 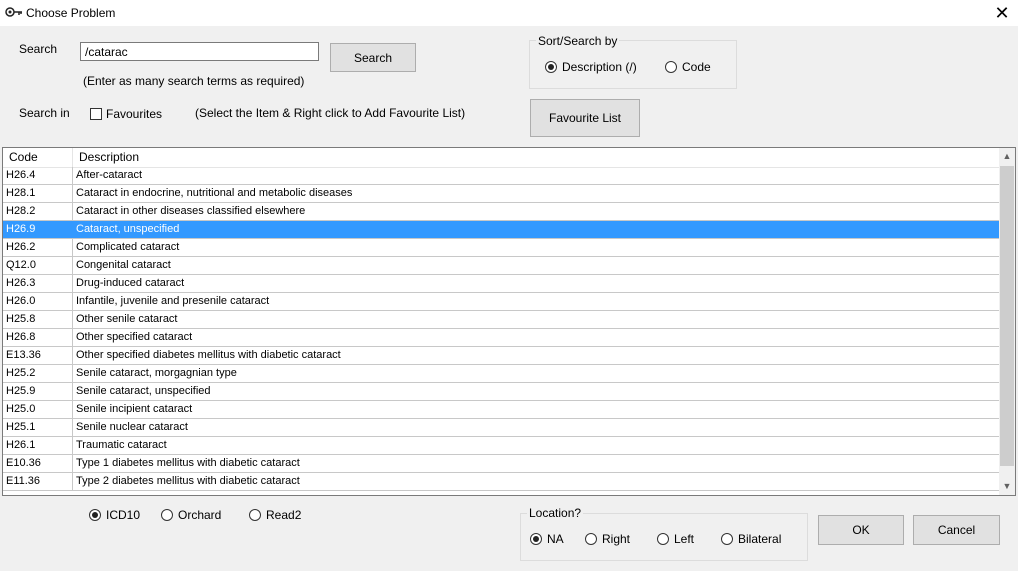 What do you see at coordinates (38, 265) in the screenshot?
I see `cell-code: Q12.0` at bounding box center [38, 265].